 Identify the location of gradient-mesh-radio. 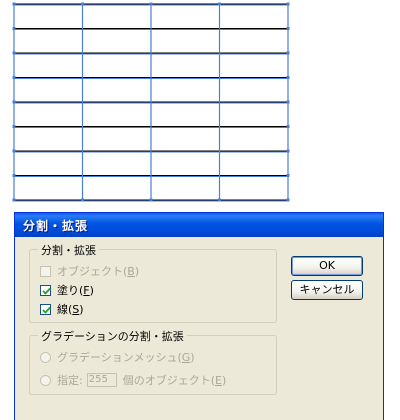
(45, 357).